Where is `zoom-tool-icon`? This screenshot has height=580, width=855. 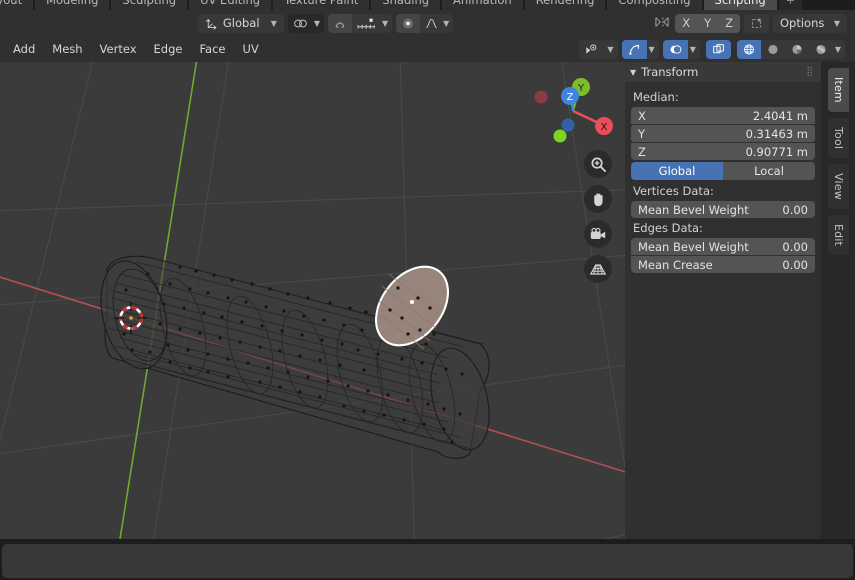 zoom-tool-icon is located at coordinates (598, 164).